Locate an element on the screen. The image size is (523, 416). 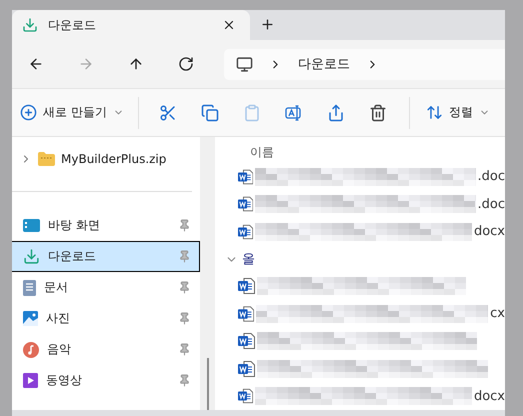
plus-icon is located at coordinates (267, 24).